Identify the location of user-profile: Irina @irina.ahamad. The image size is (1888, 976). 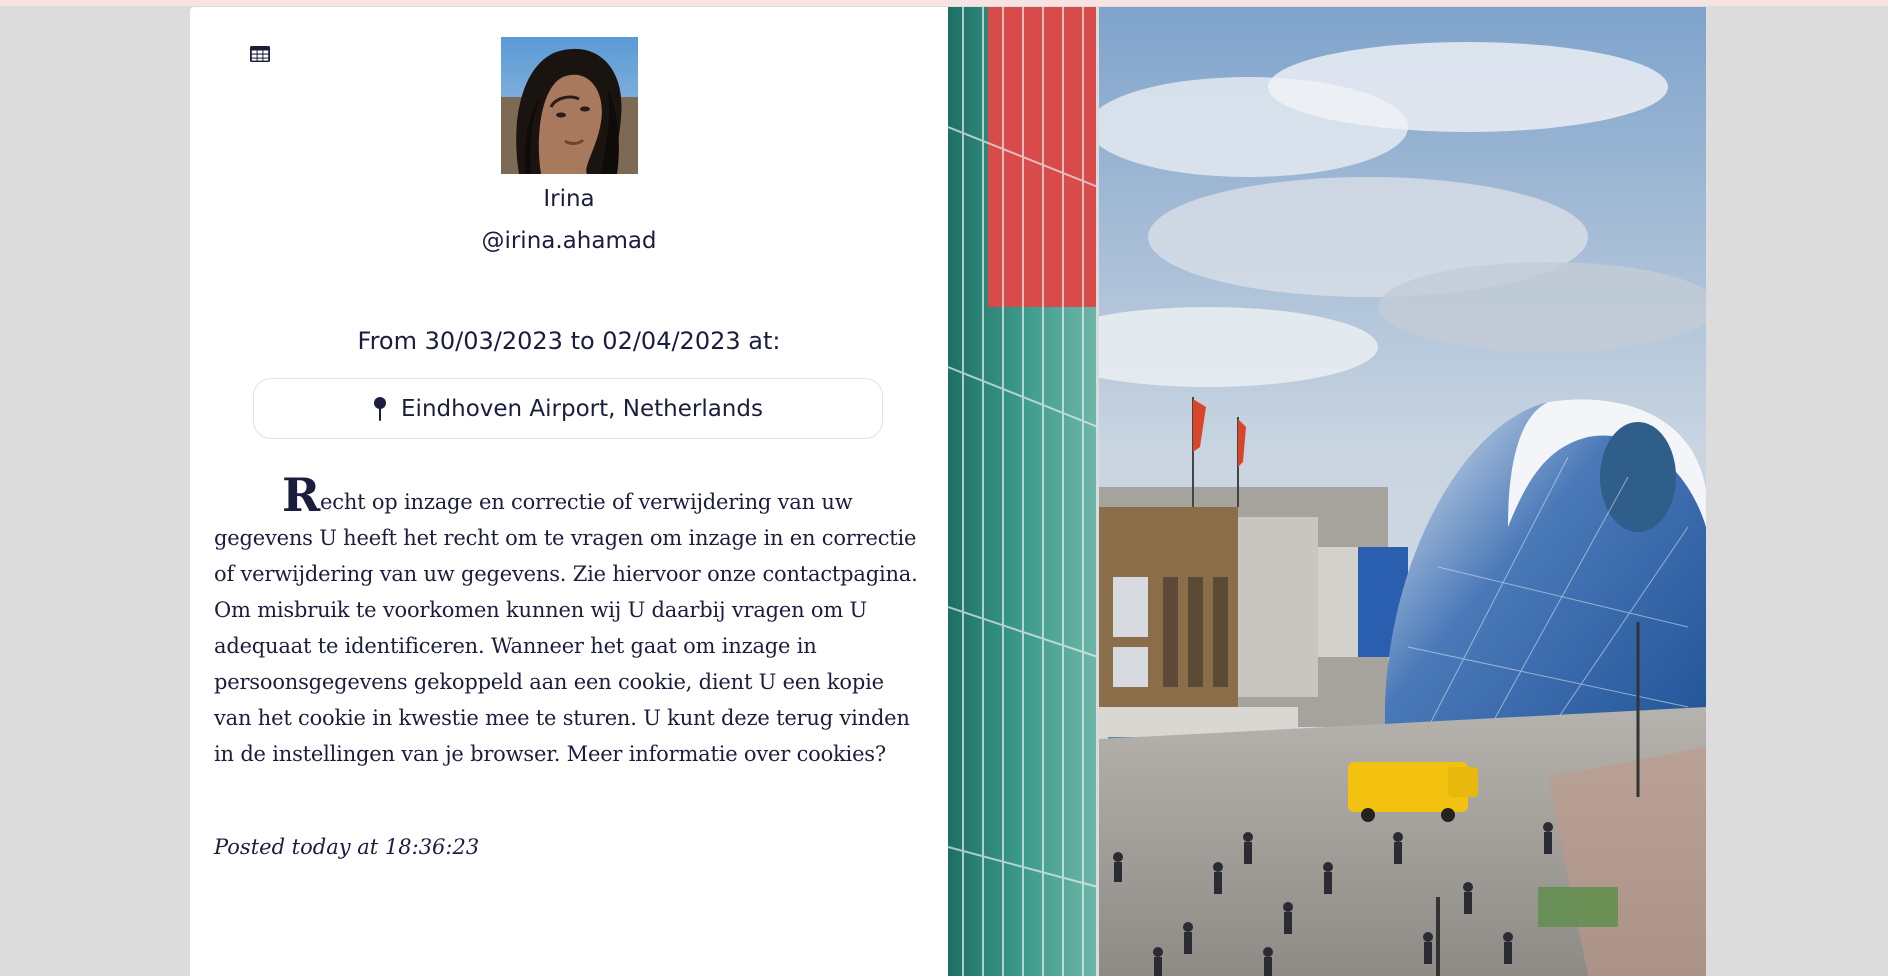
(569, 146).